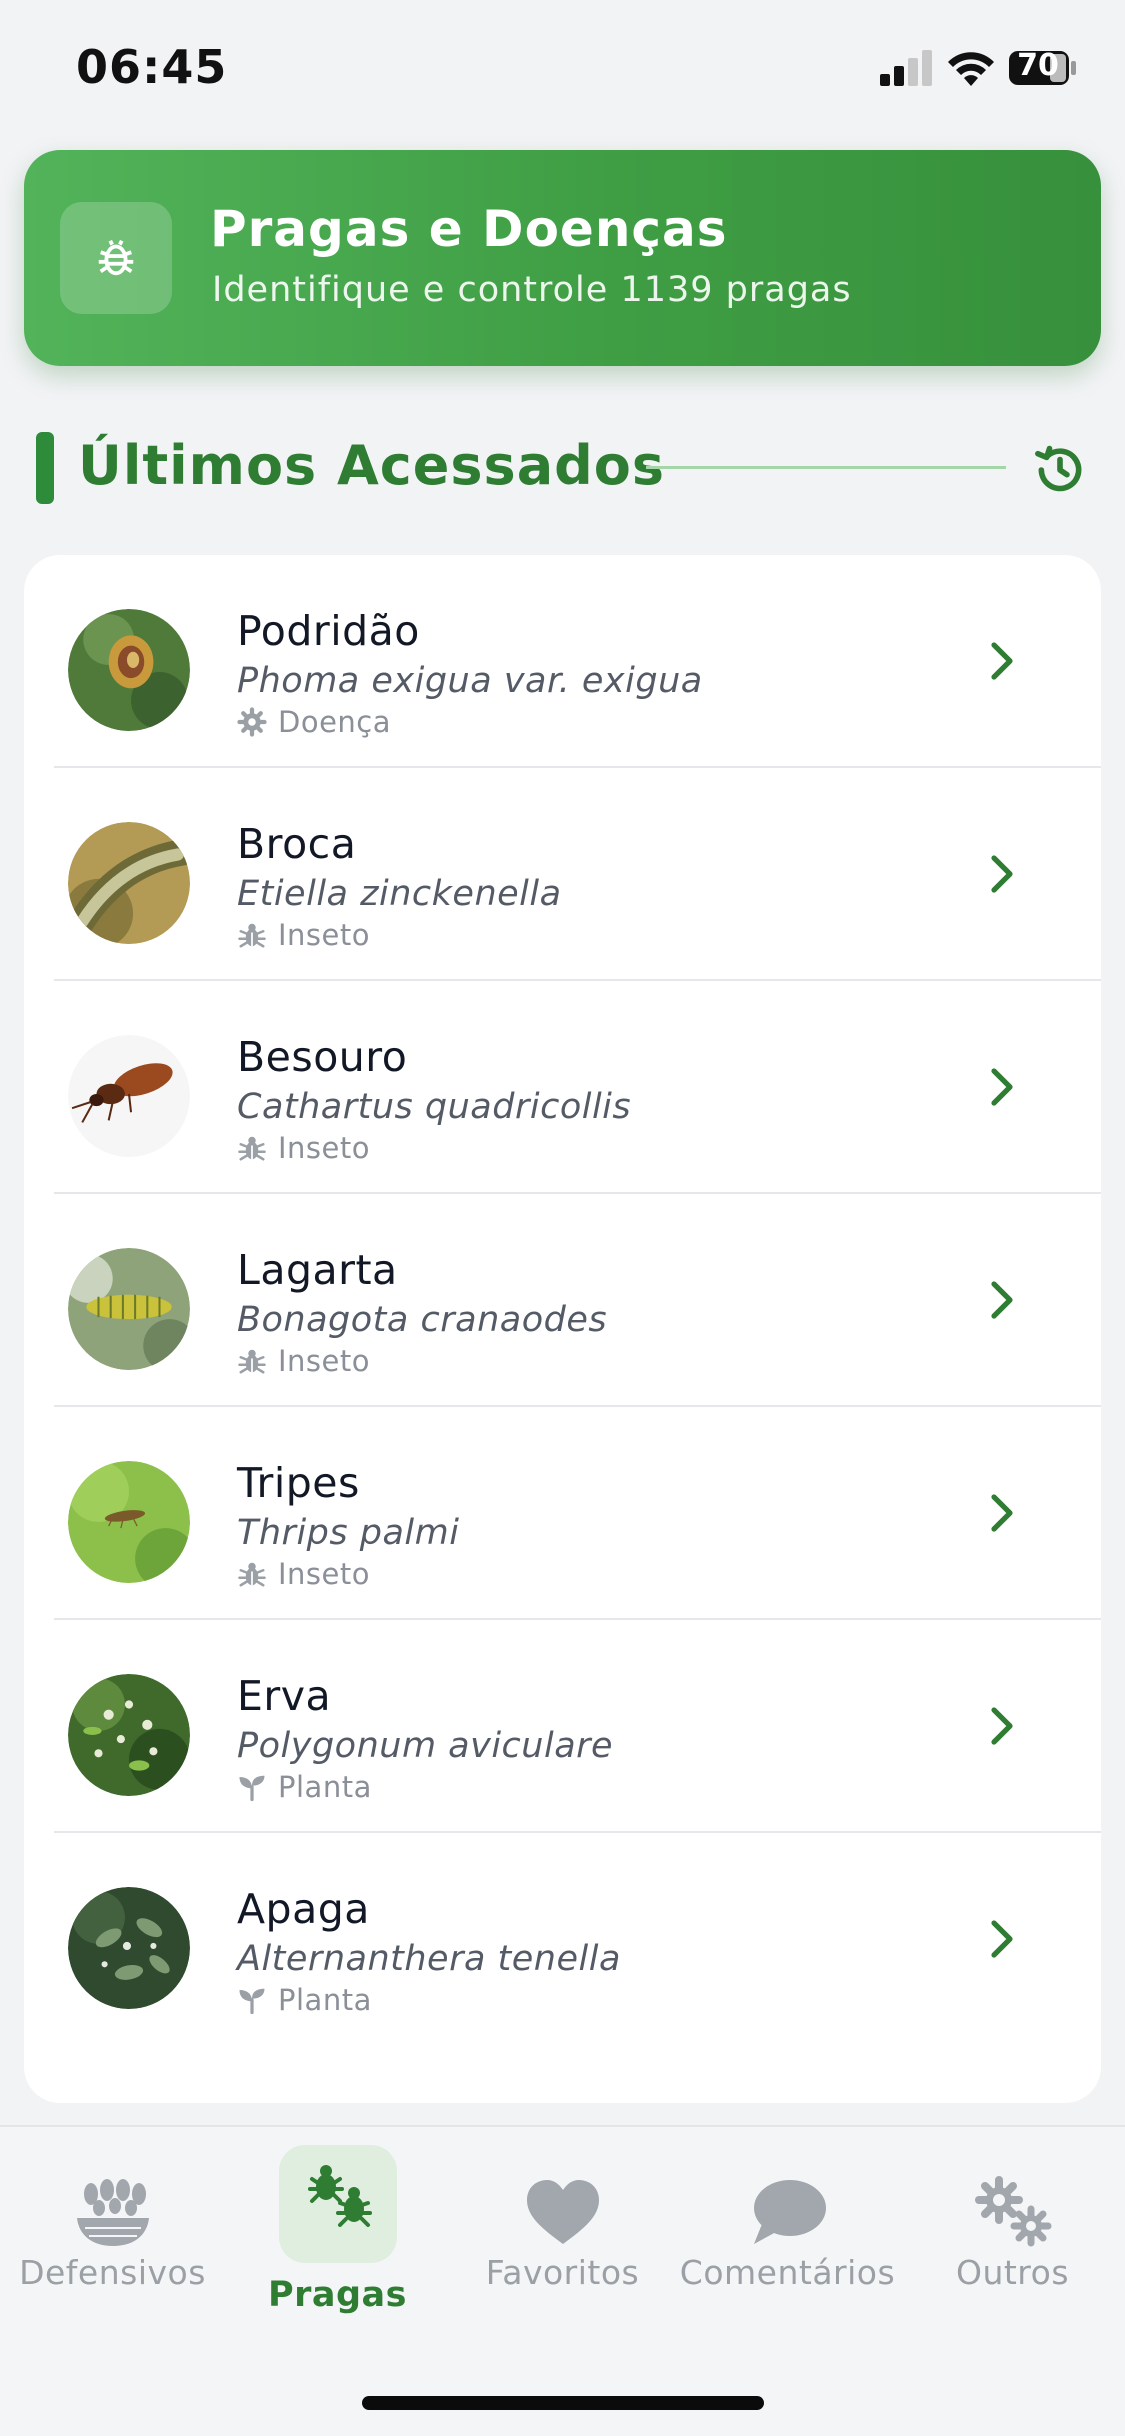 This screenshot has height=2436, width=1125. What do you see at coordinates (470, 681) in the screenshot?
I see `pest-scientific-name: Phoma exigua var. exigua` at bounding box center [470, 681].